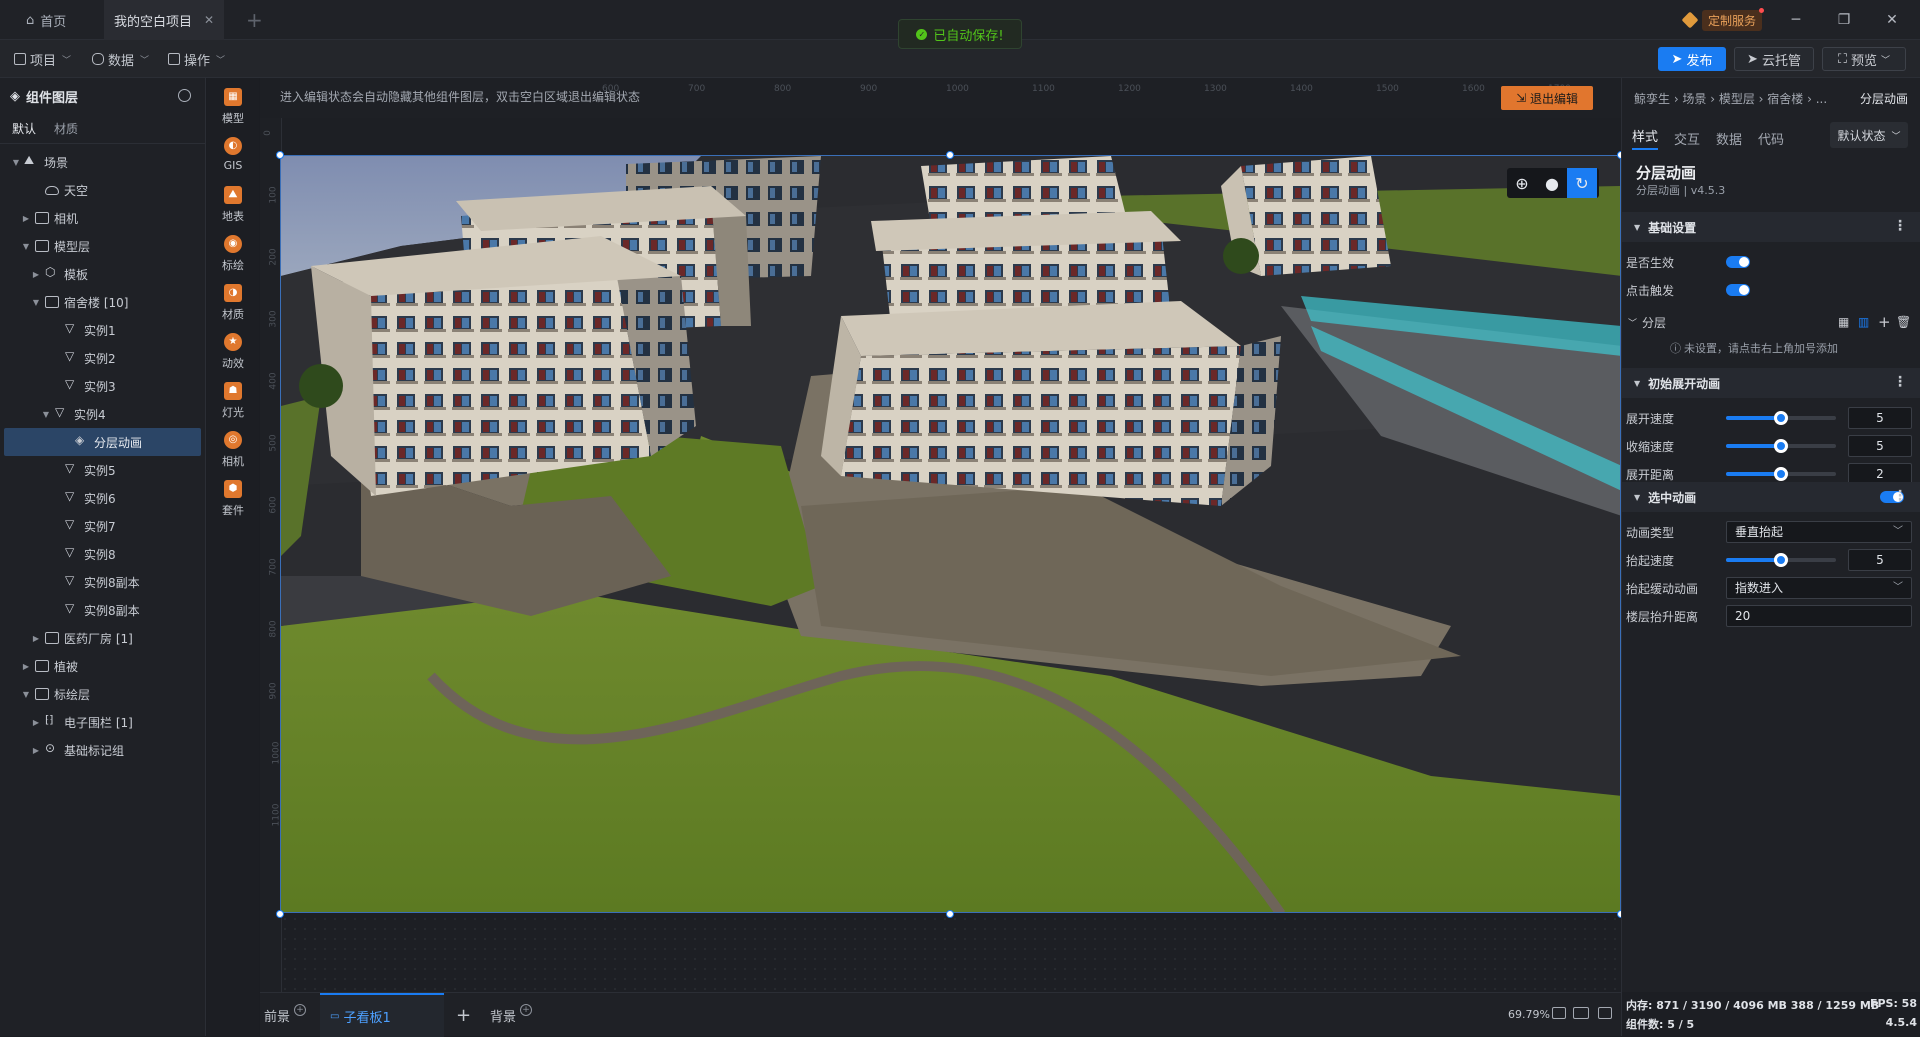  What do you see at coordinates (102, 470) in the screenshot?
I see `tree-item: 实例5` at bounding box center [102, 470].